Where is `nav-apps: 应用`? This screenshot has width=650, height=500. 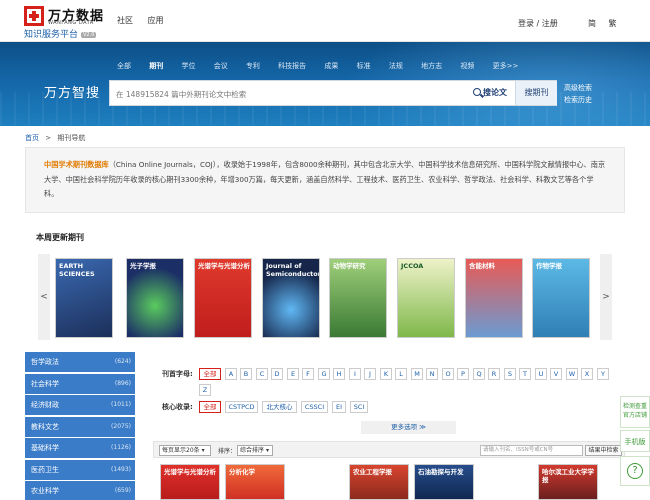
nav-apps: 应用 is located at coordinates (156, 20).